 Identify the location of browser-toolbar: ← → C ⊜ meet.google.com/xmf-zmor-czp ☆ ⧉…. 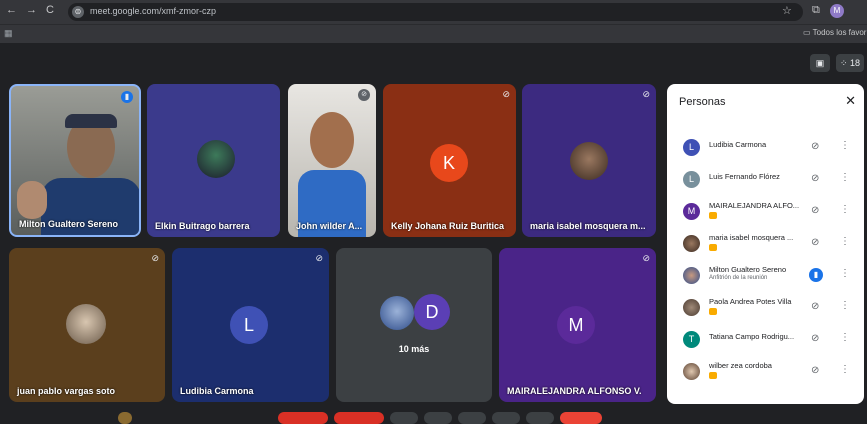
(433, 12).